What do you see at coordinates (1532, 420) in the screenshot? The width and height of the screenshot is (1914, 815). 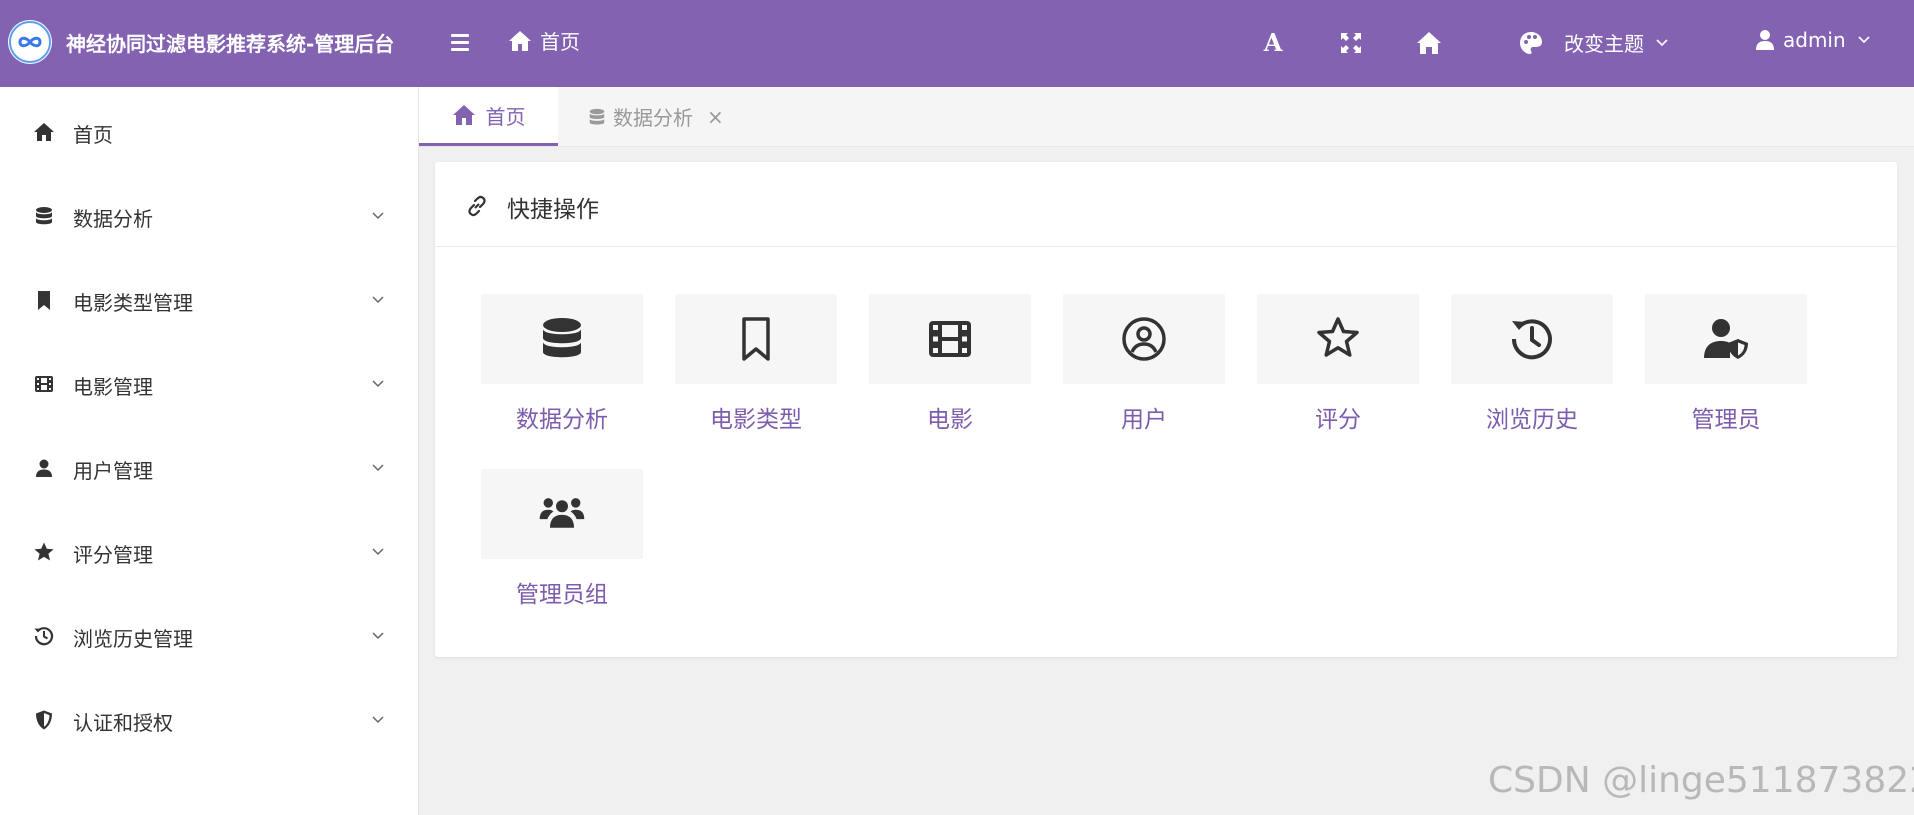 I see `shortcut-label: 浏览历史` at bounding box center [1532, 420].